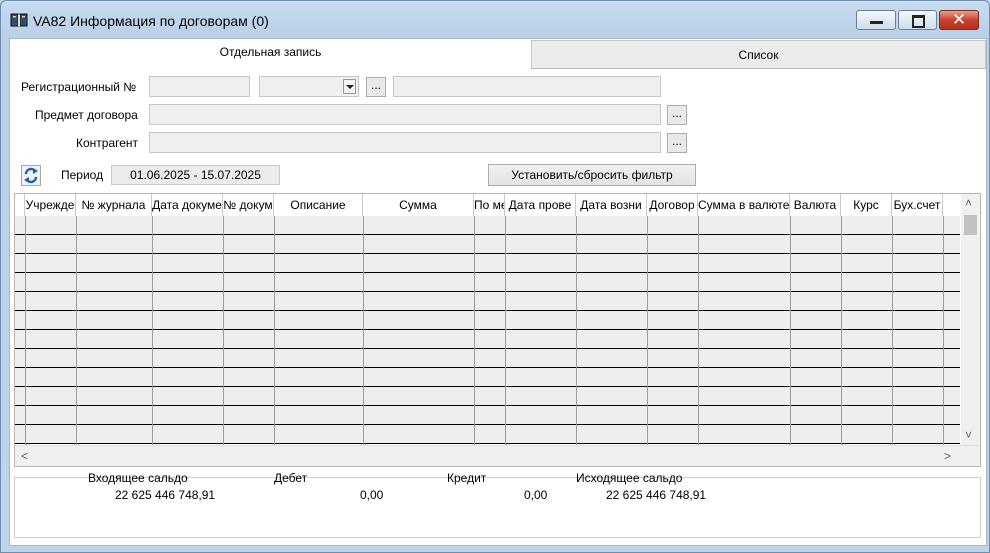 The height and width of the screenshot is (553, 990). Describe the element at coordinates (970, 319) in the screenshot. I see `vertical-scrollbar: ˄ ˅` at that location.